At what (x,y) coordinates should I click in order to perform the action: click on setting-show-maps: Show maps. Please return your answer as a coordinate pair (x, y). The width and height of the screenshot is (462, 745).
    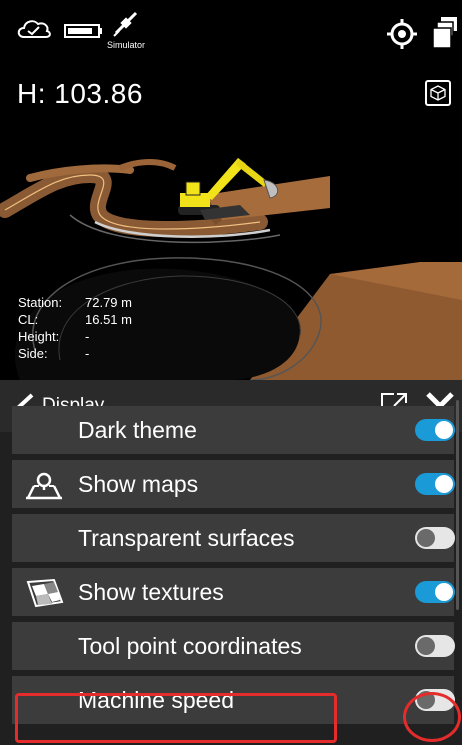
    Looking at the image, I should click on (233, 484).